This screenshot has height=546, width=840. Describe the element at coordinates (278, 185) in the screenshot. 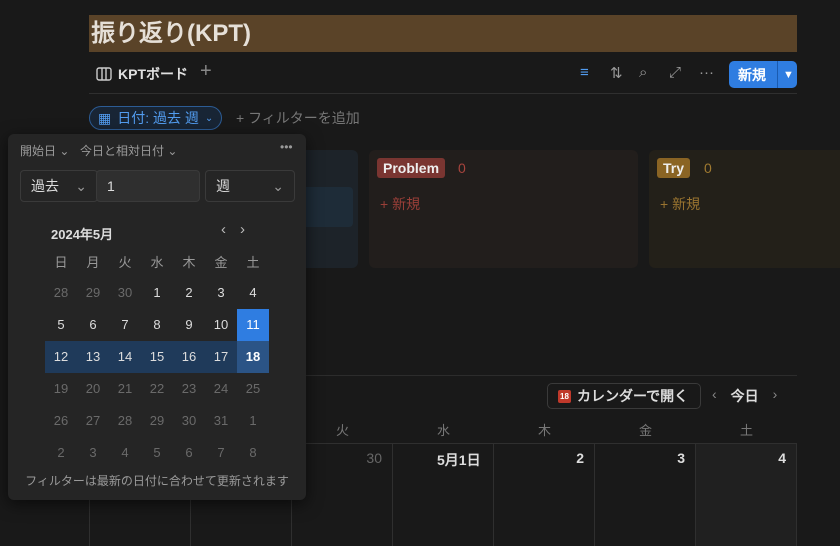

I see `chevron-down-icon: ⌄` at that location.